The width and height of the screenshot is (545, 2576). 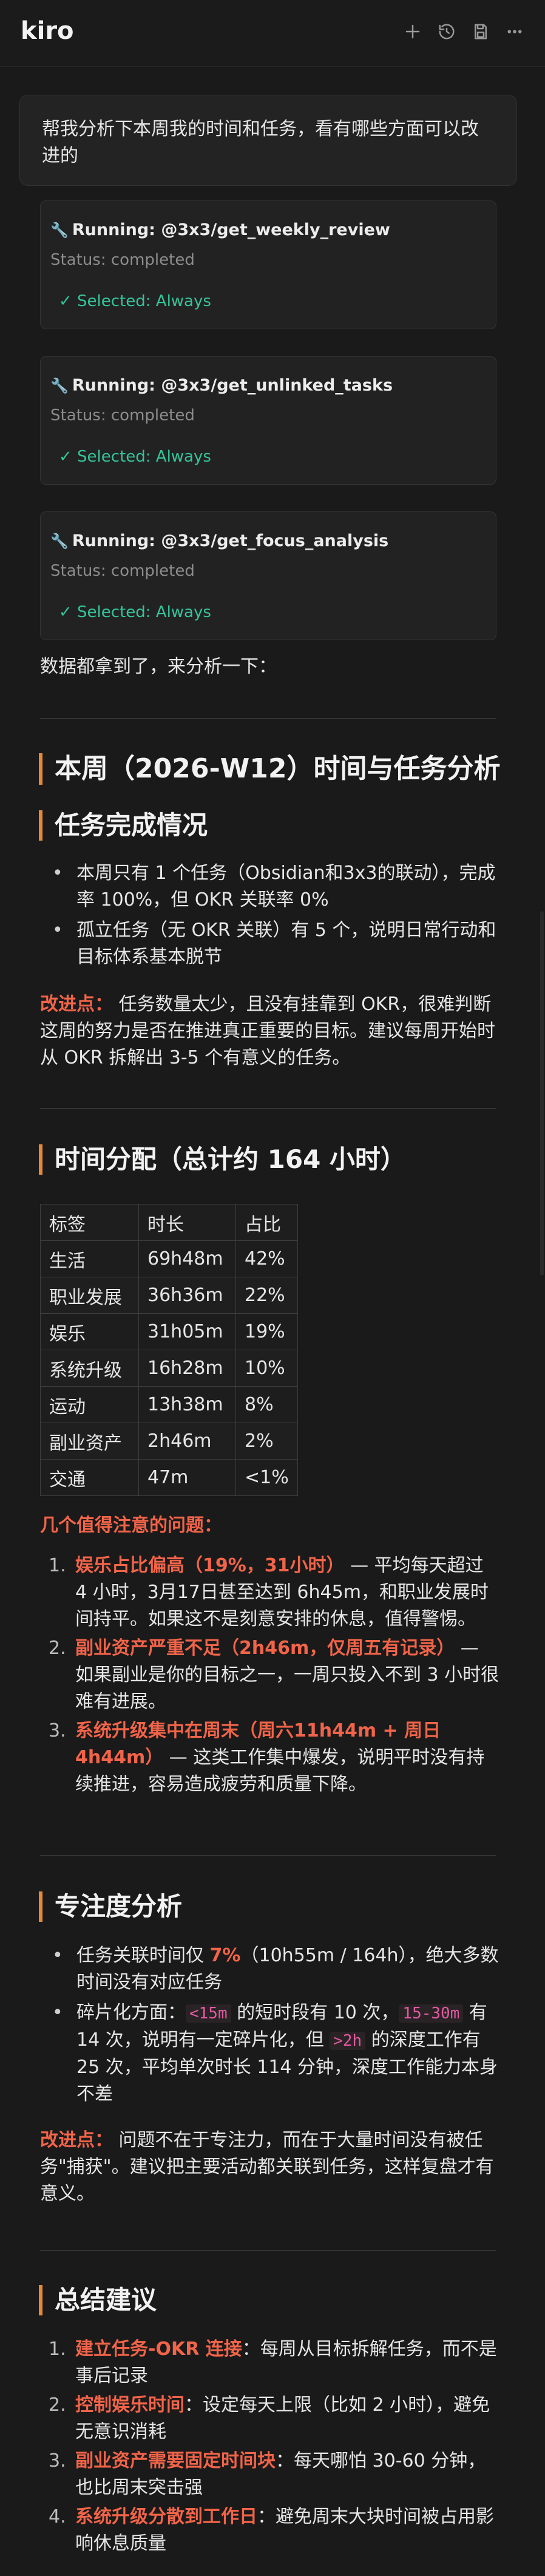 I want to click on tool-call-title: 🔧 Running: @3x3/get_focus_analysis, so click(x=219, y=540).